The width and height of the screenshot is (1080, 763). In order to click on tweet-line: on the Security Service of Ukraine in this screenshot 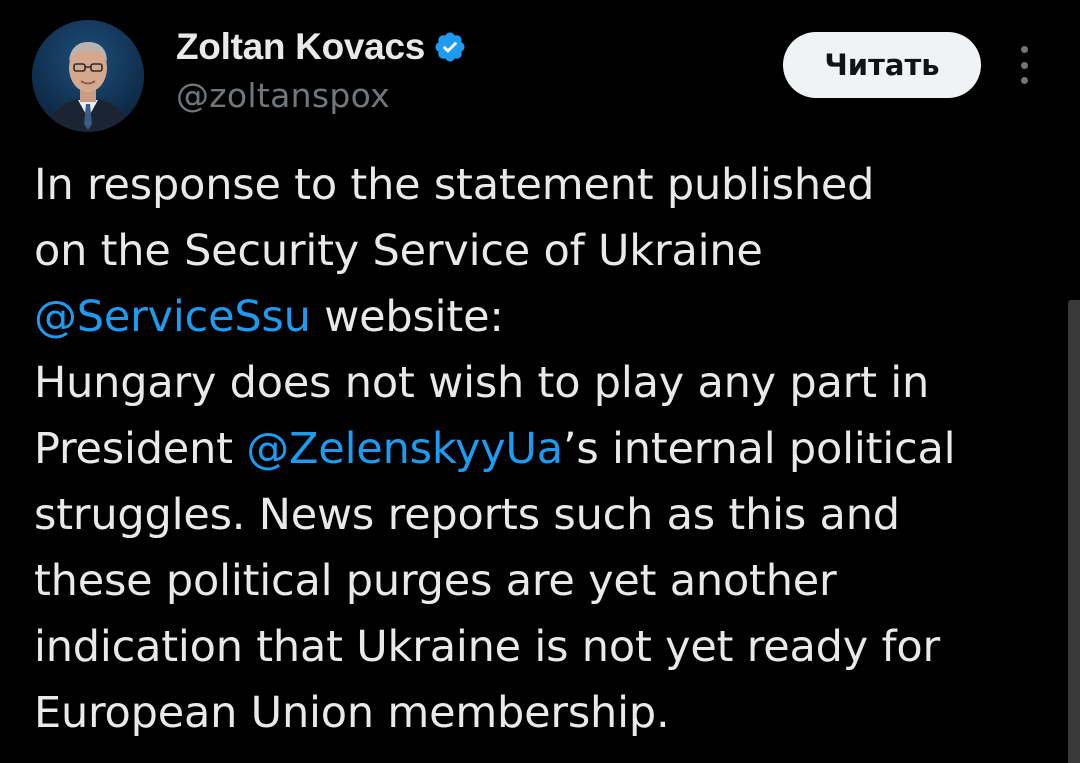, I will do `click(544, 251)`.